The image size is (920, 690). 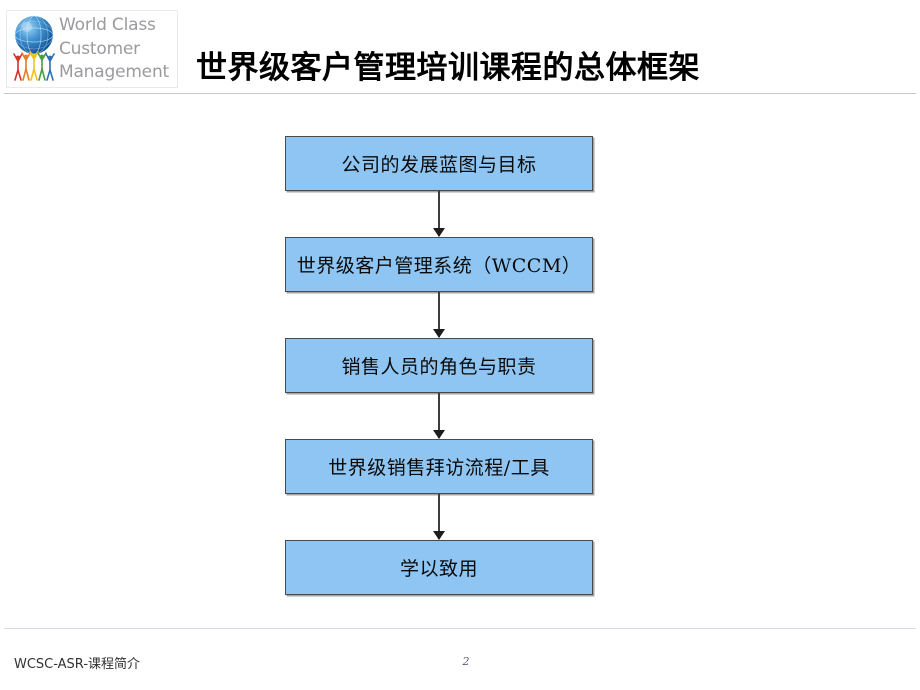 I want to click on footer-page-number: 2, so click(x=466, y=661).